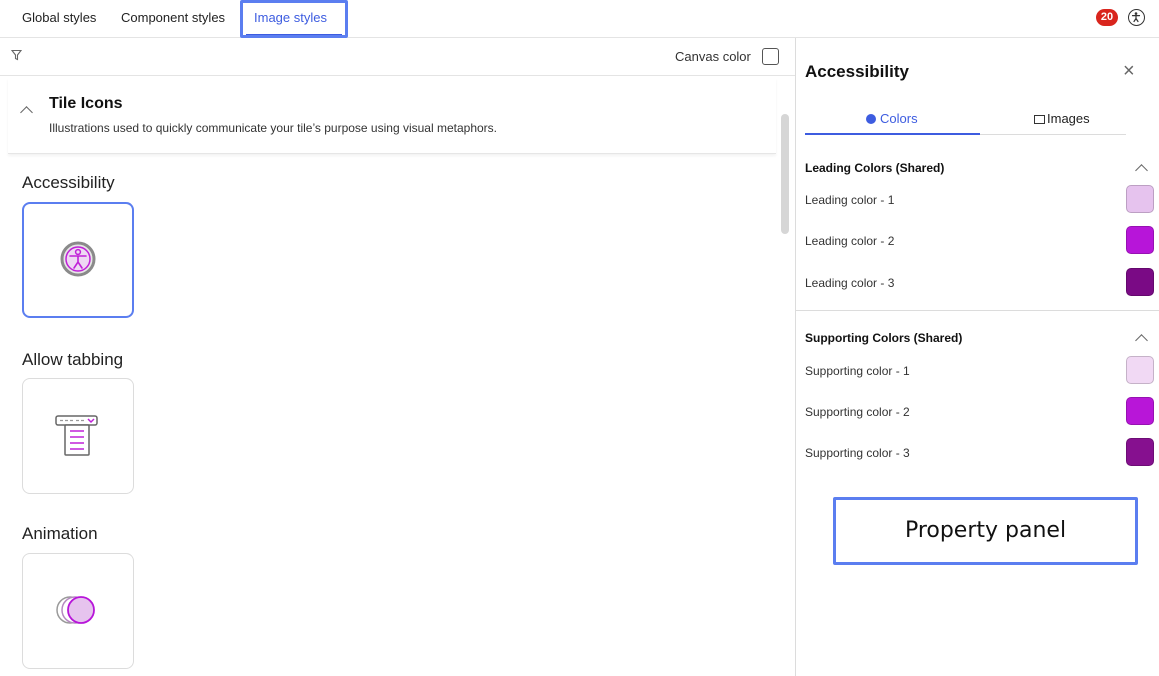 Image resolution: width=1159 pixels, height=676 pixels. I want to click on panel-tab-baseline, so click(1053, 134).